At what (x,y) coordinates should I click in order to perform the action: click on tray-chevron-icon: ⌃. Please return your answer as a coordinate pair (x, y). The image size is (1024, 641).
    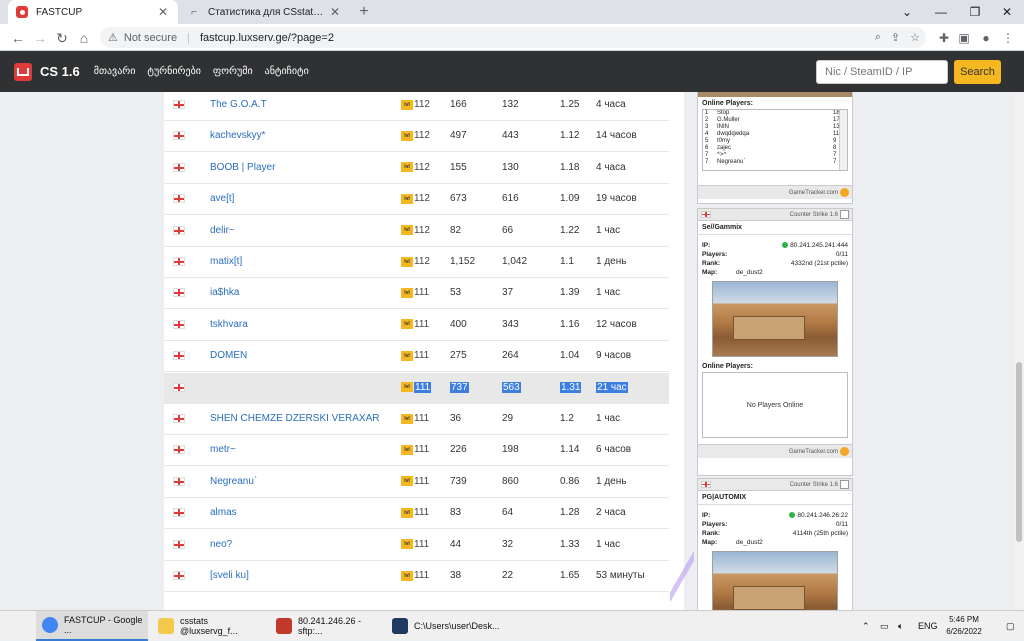
    Looking at the image, I should click on (866, 626).